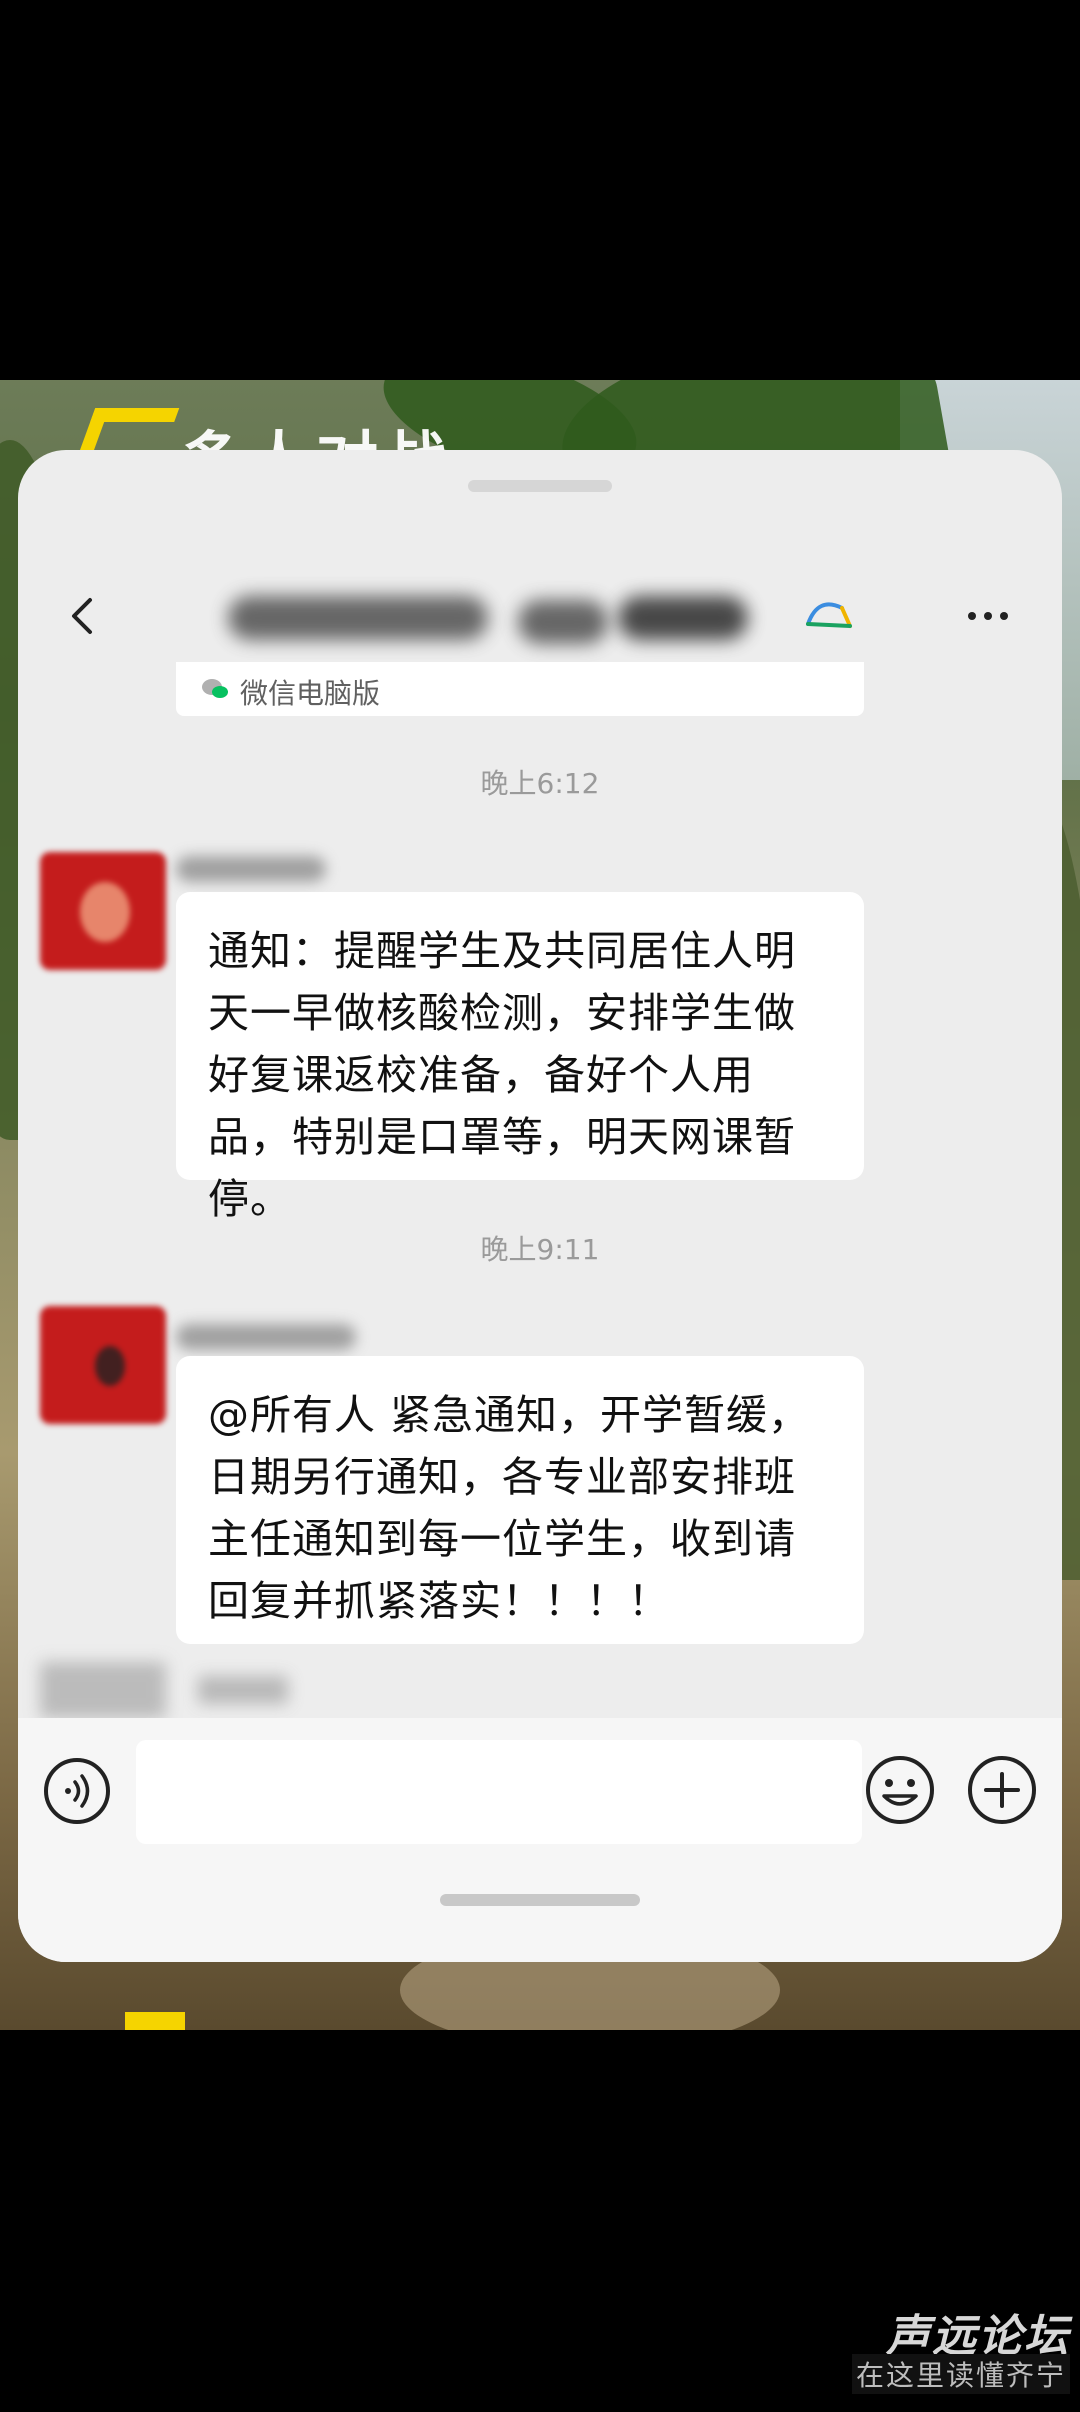 The image size is (1080, 2412). I want to click on message-input, so click(499, 1792).